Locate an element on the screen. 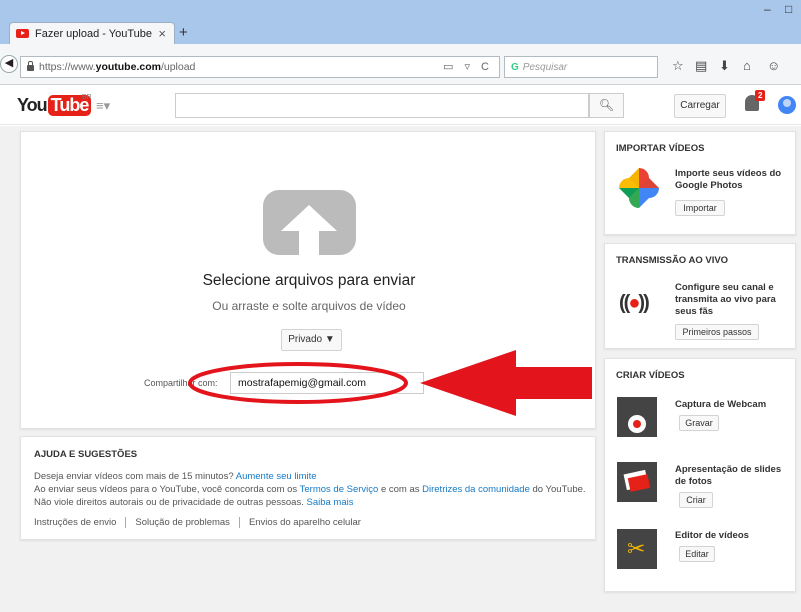  upload-instructions-link: Instruções de envio is located at coordinates (75, 522).